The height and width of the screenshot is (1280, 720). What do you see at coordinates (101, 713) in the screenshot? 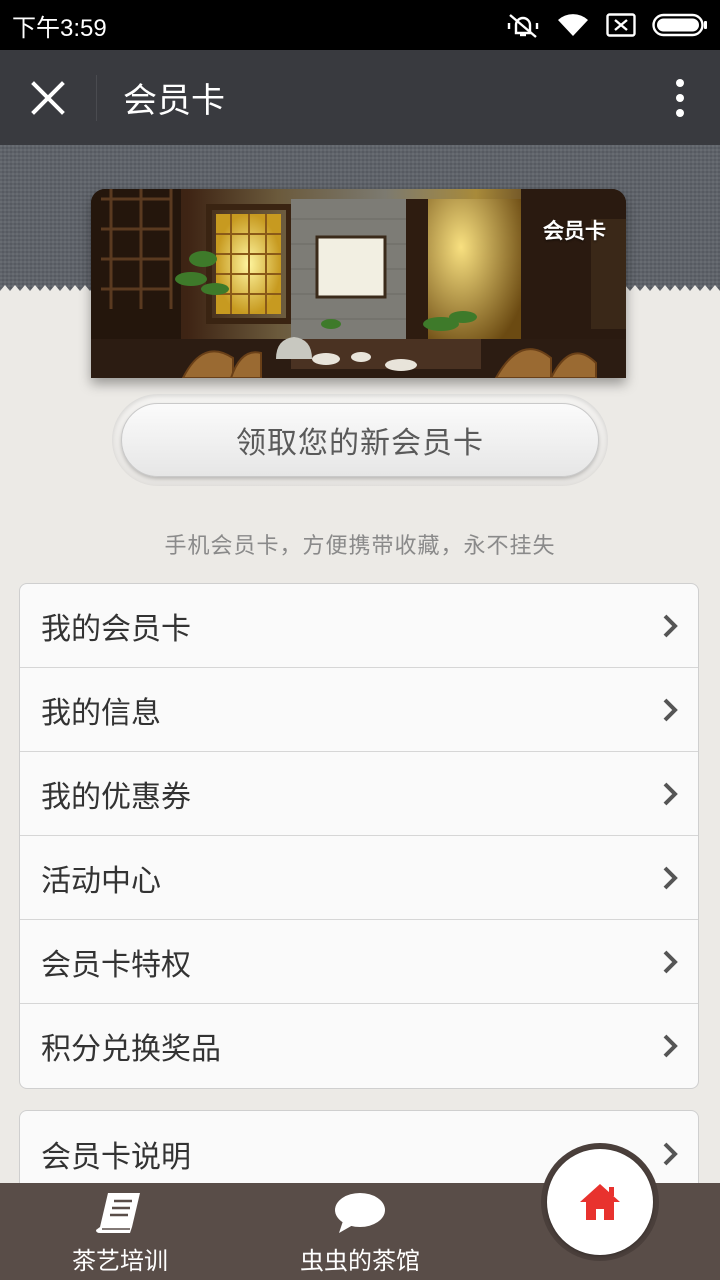
I see `menu-item-label: 我的信息` at bounding box center [101, 713].